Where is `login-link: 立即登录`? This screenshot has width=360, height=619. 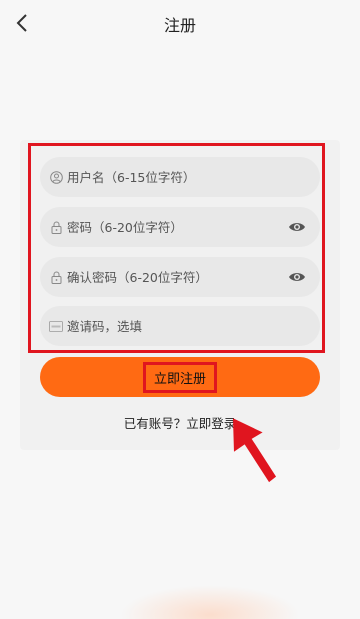 login-link: 立即登录 is located at coordinates (211, 423).